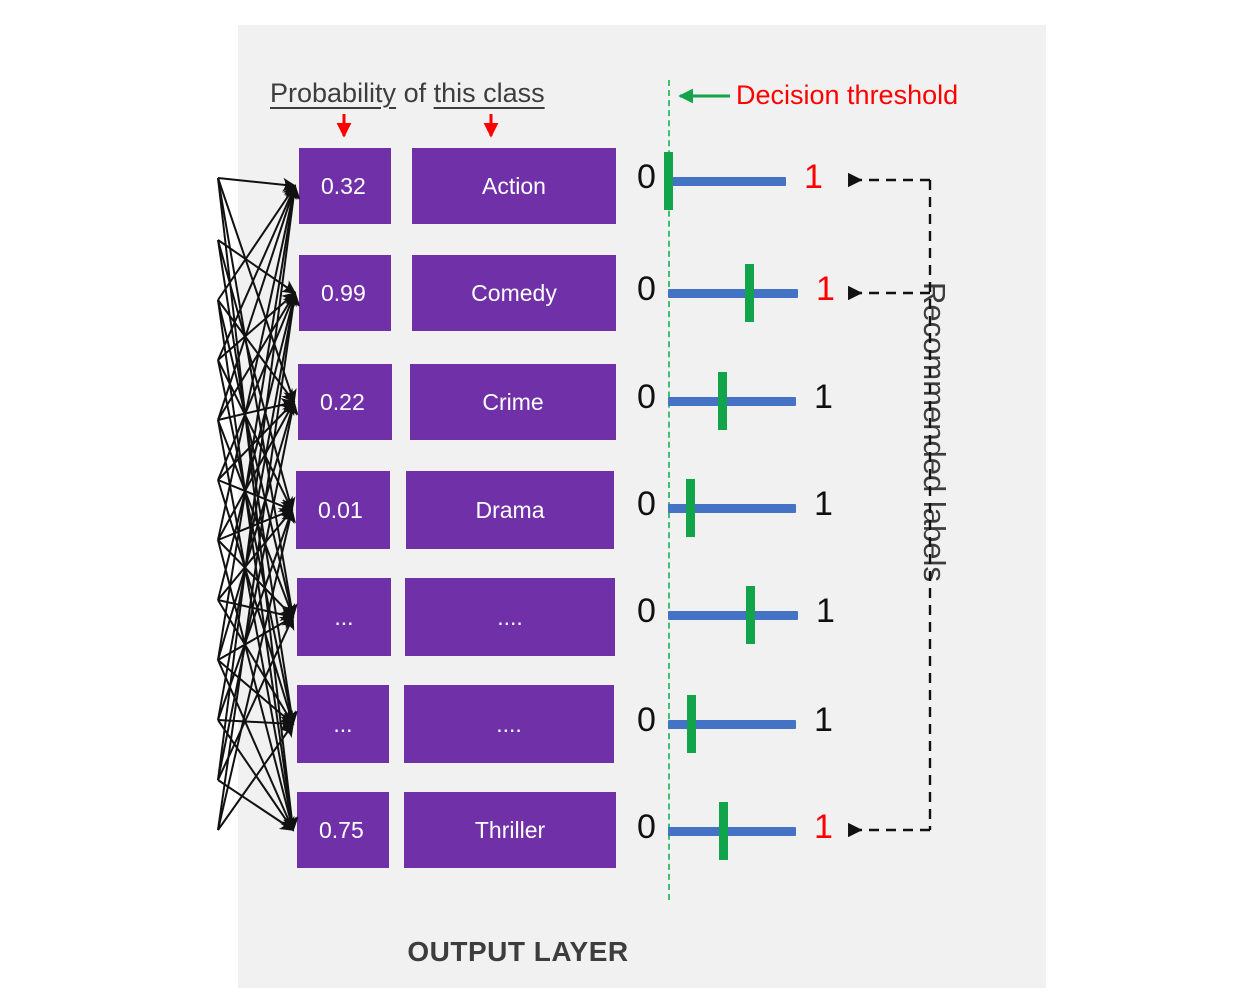 Image resolution: width=1258 pixels, height=1008 pixels. I want to click on class-label-value: Crime, so click(513, 401).